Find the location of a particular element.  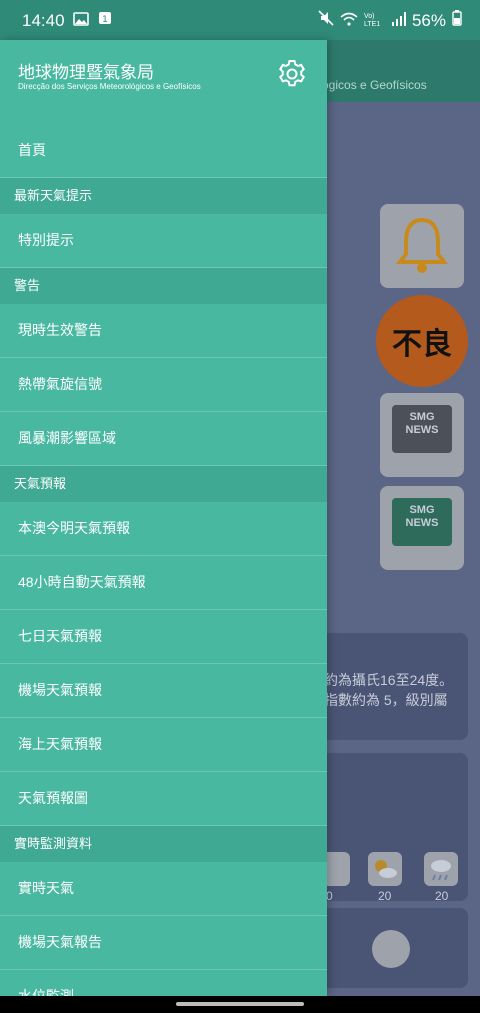

battery-percent: 56% is located at coordinates (428, 20).